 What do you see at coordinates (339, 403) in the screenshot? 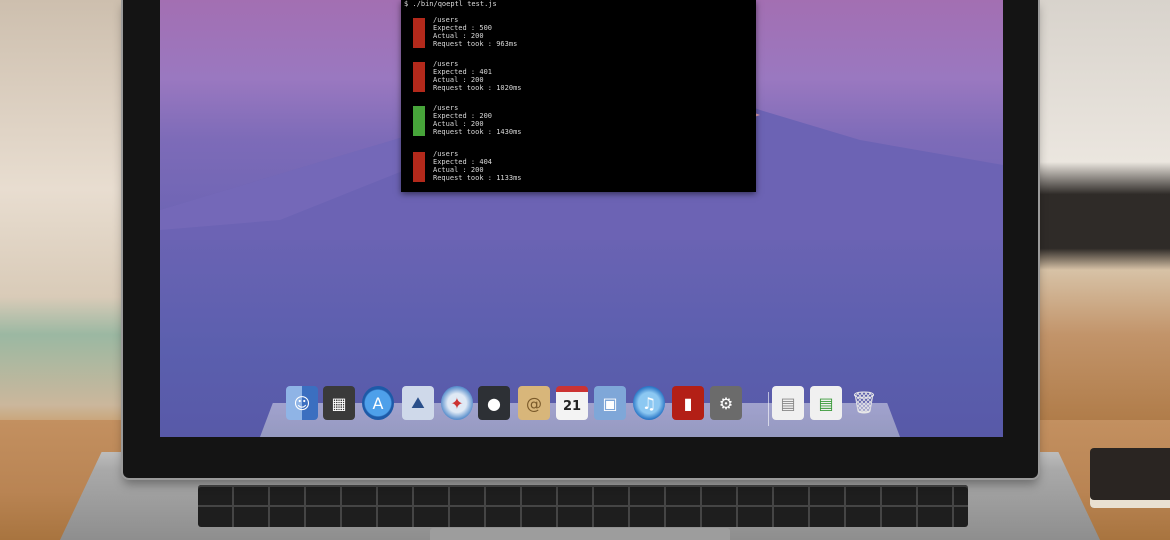
I see `dashboard-icon: ▦` at bounding box center [339, 403].